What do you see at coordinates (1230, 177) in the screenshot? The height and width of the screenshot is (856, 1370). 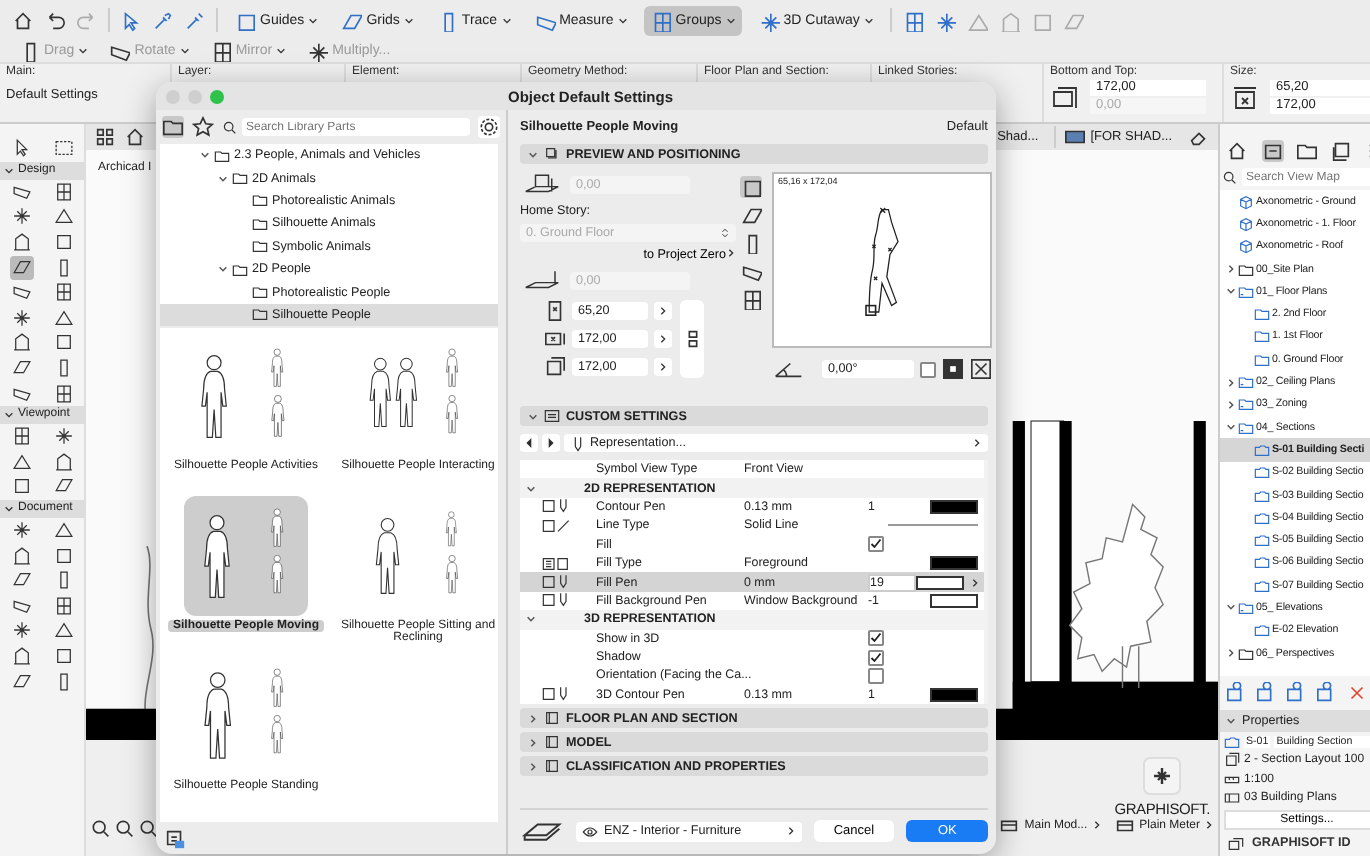 I see `search-icon` at bounding box center [1230, 177].